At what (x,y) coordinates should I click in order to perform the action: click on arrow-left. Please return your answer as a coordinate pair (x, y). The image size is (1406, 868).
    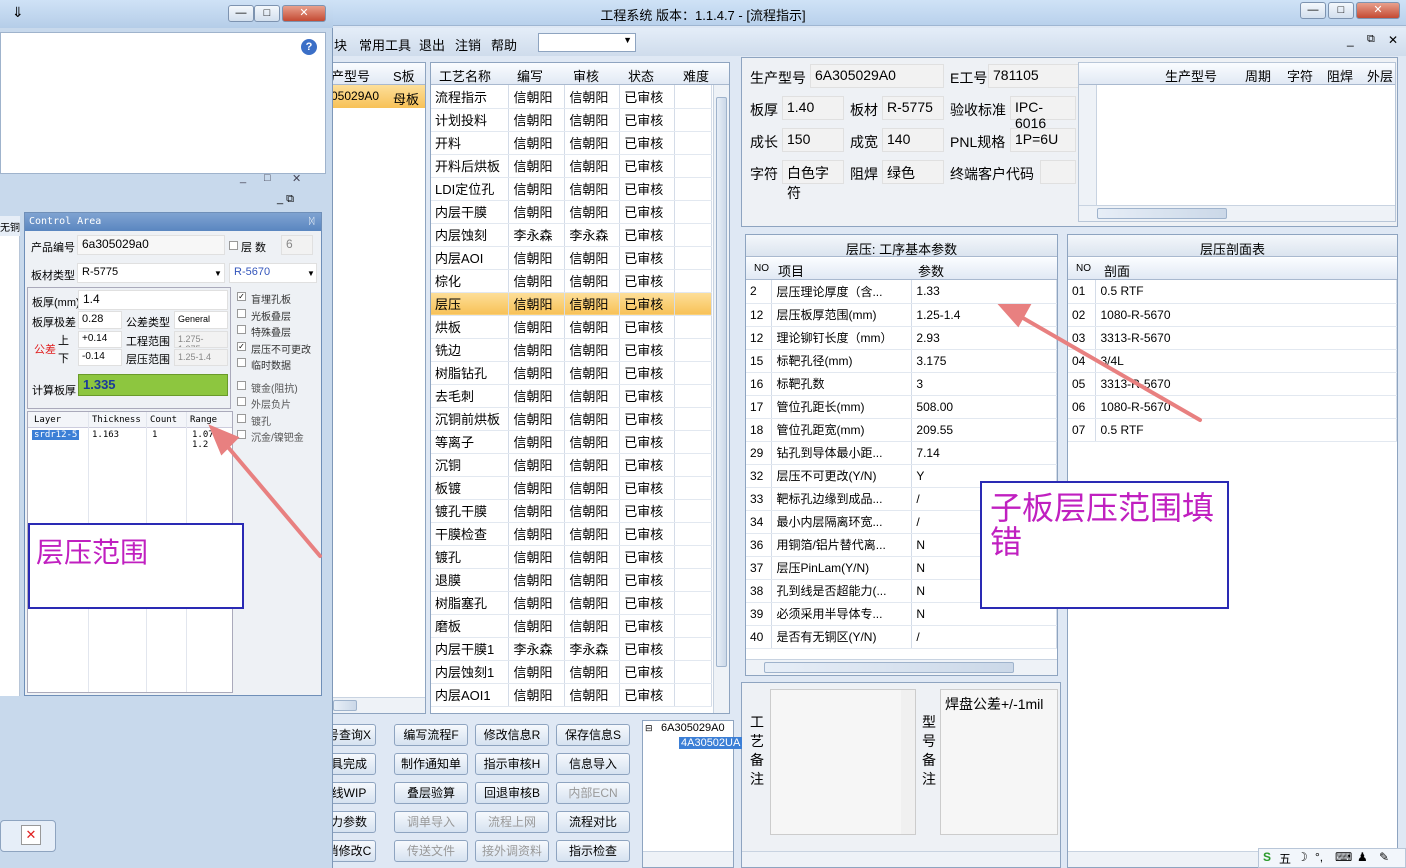
    Looking at the image, I should click on (271, 498).